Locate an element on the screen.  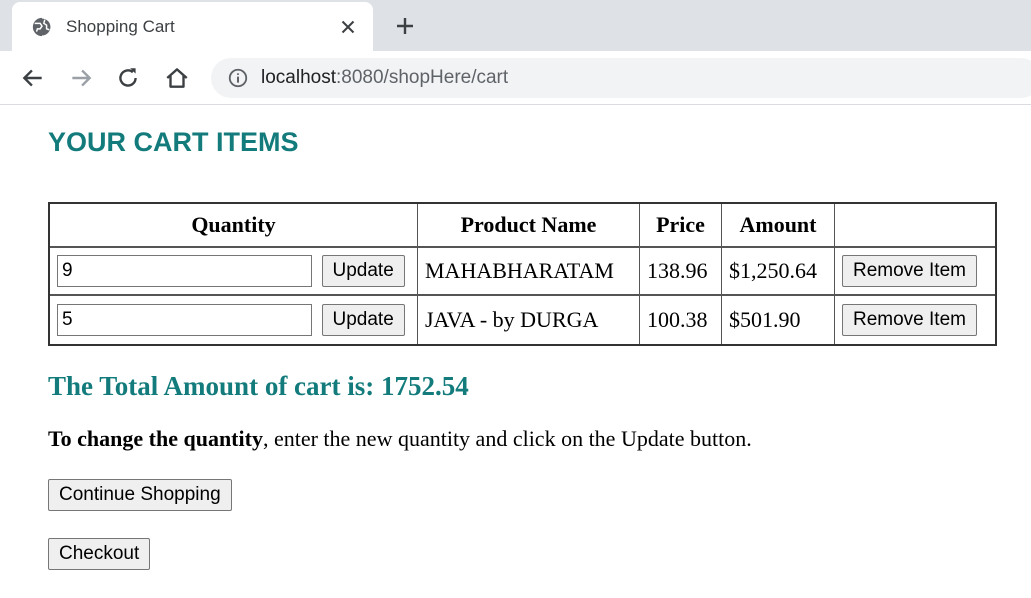
product-name-cell: MAHABHARATAM is located at coordinates (529, 272).